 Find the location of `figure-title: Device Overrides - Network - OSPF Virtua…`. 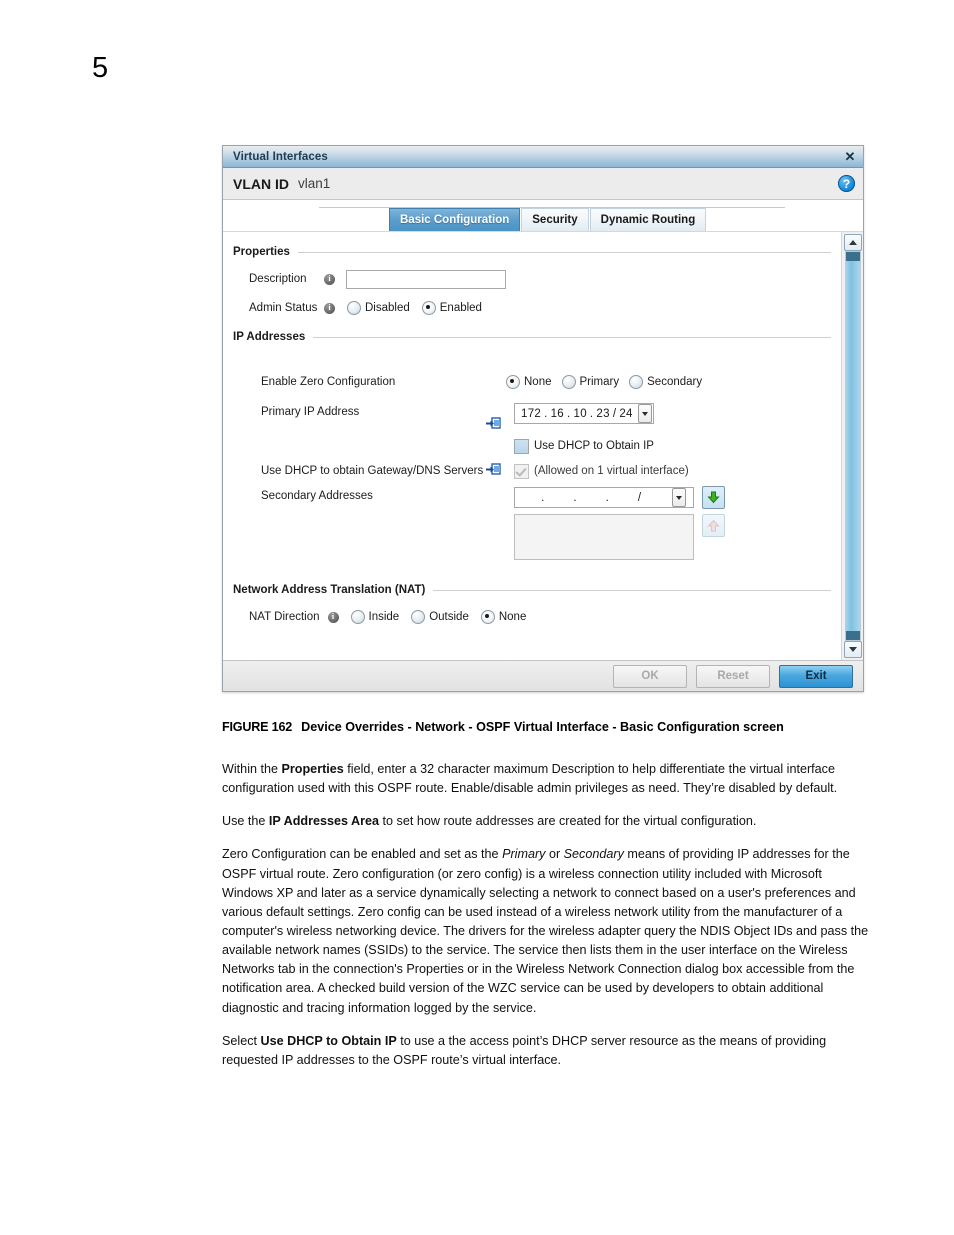

figure-title: Device Overrides - Network - OSPF Virtua… is located at coordinates (542, 727).